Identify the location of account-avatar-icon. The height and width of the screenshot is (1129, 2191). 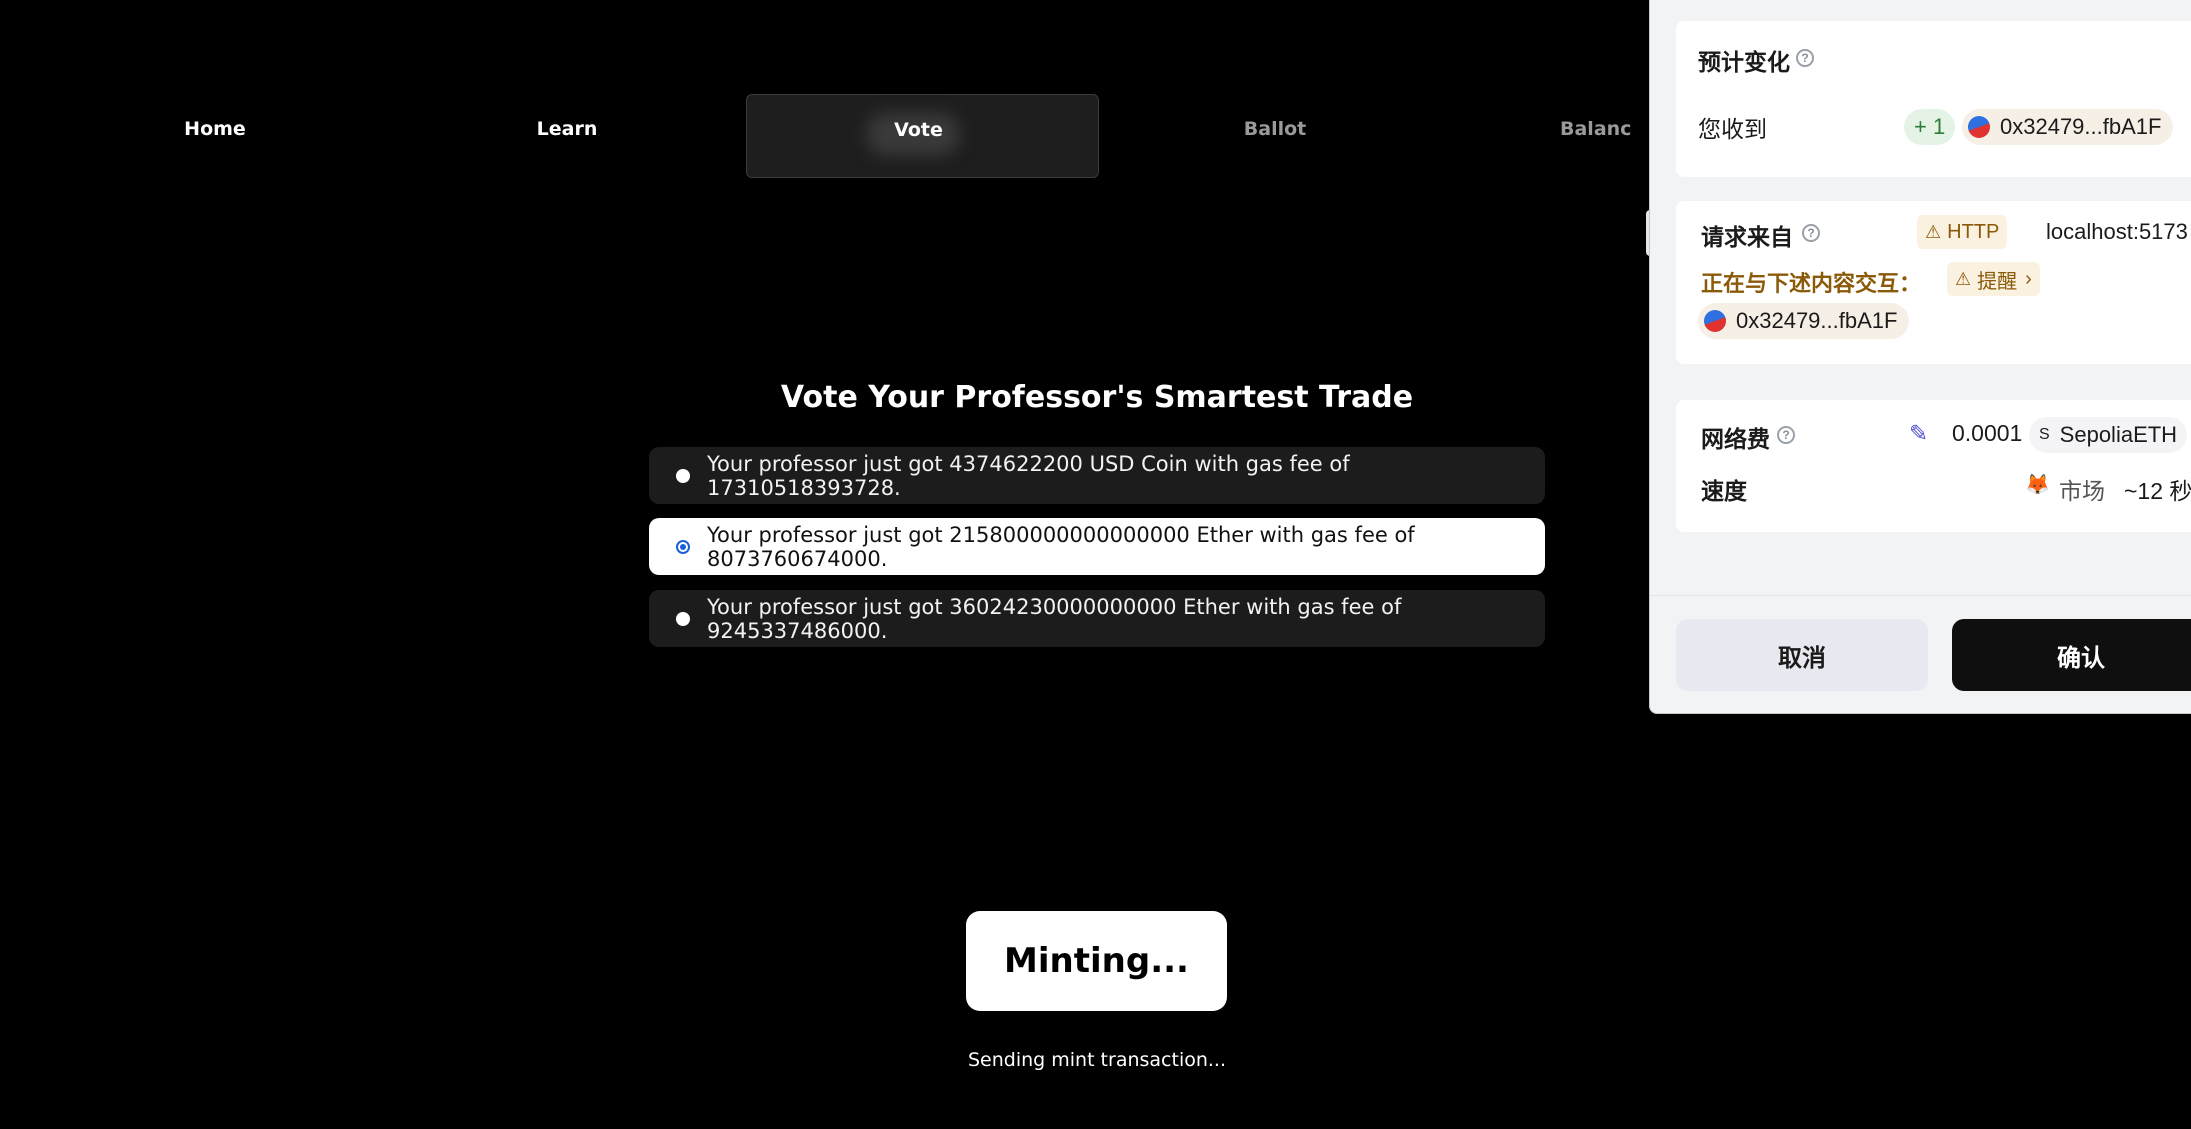
(1979, 127).